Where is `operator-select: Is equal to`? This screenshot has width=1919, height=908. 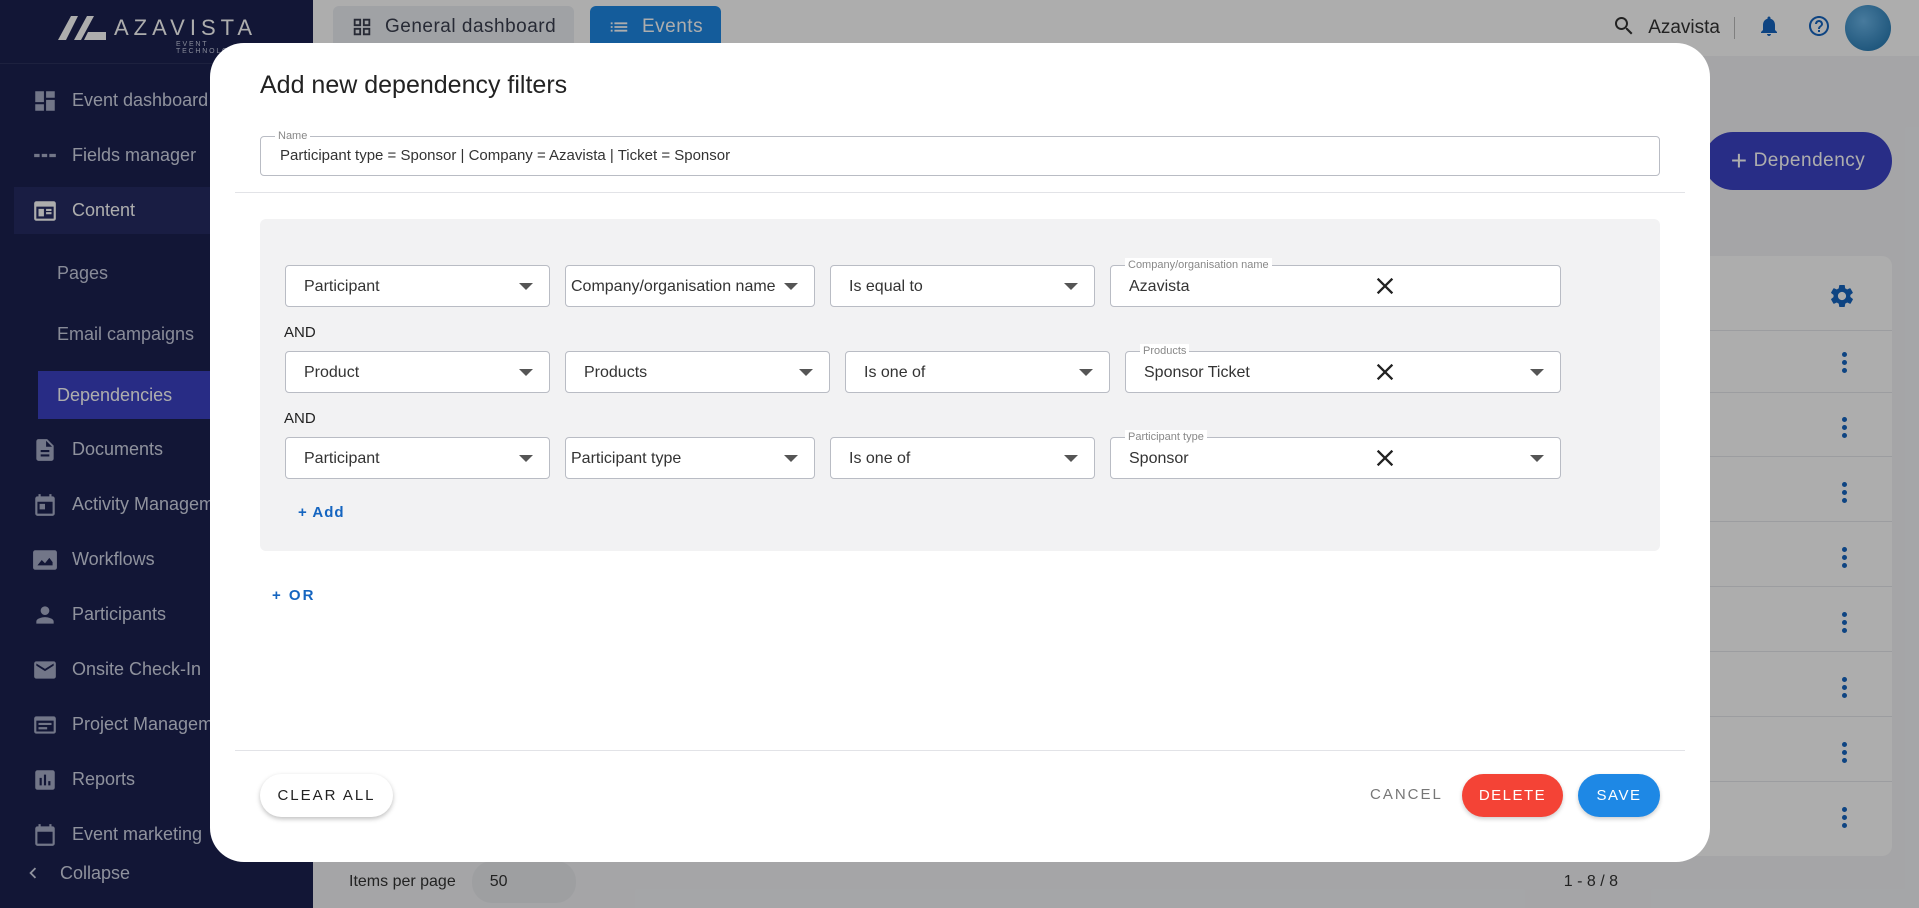 operator-select: Is equal to is located at coordinates (962, 286).